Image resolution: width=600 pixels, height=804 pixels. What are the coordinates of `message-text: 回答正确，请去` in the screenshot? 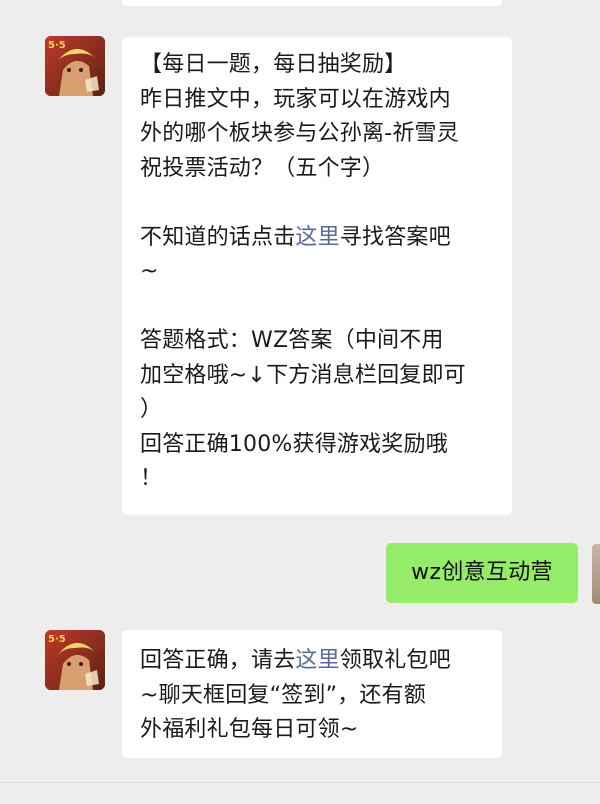 It's located at (218, 660).